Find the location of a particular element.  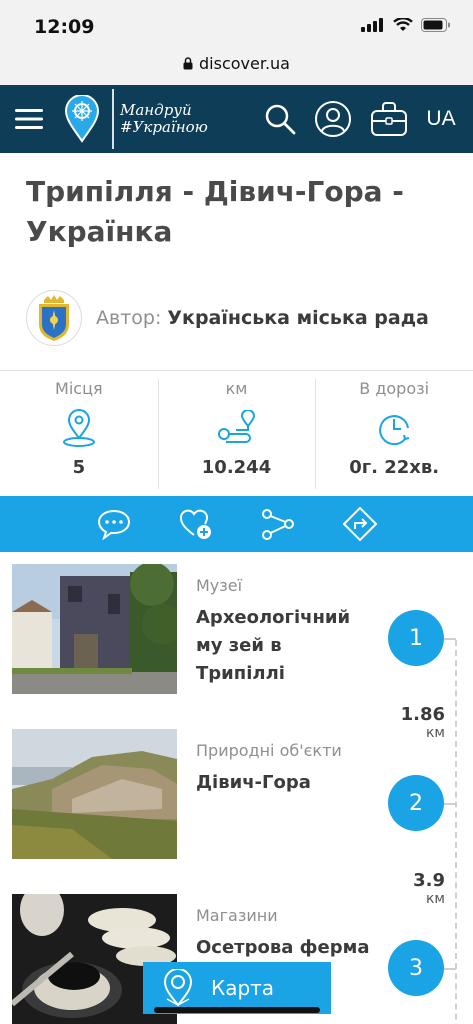

language-switch: UA is located at coordinates (441, 119).